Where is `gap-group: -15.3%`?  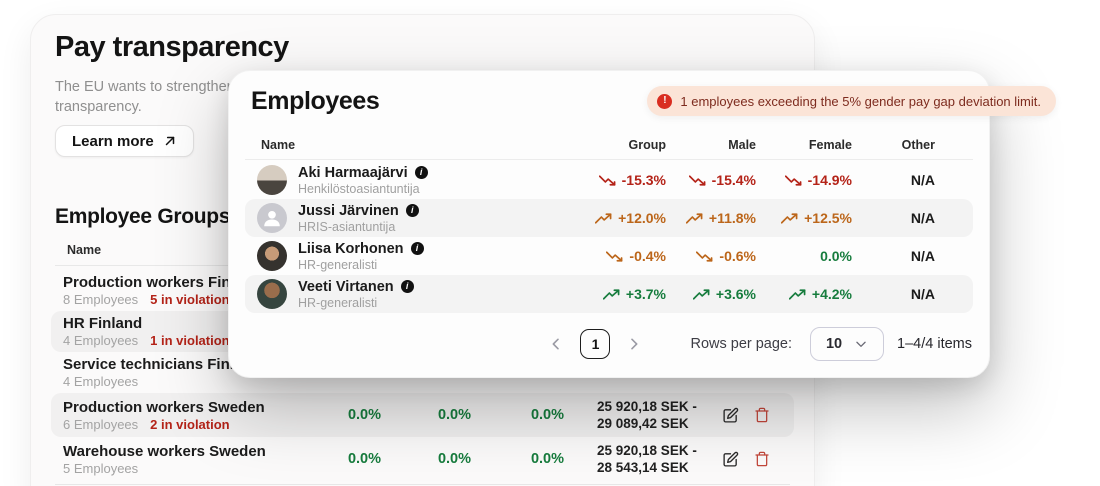 gap-group: -15.3% is located at coordinates (632, 180).